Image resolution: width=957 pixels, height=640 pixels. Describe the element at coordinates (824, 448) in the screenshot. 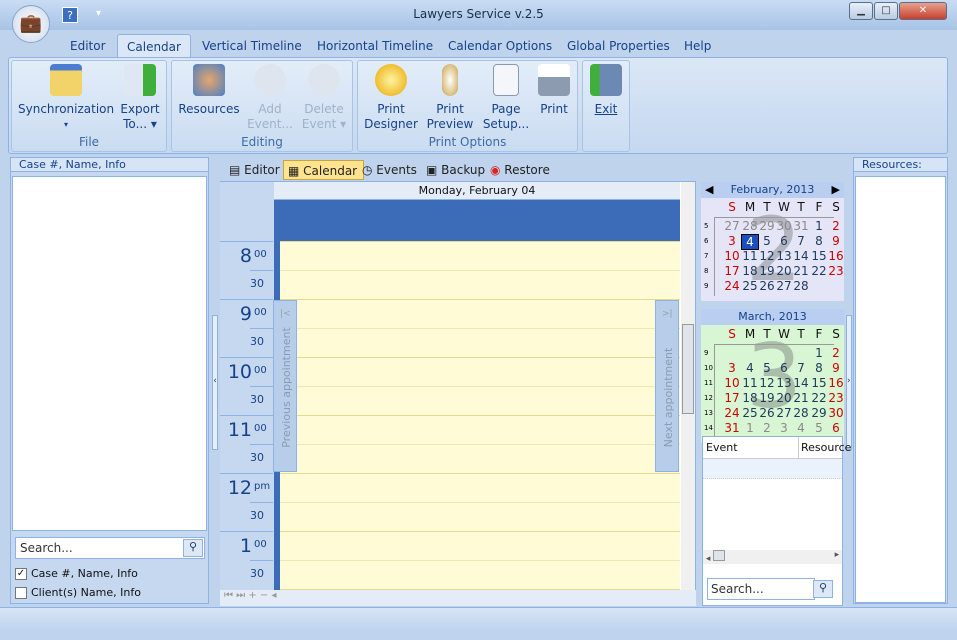

I see `column-resource: Resource` at that location.